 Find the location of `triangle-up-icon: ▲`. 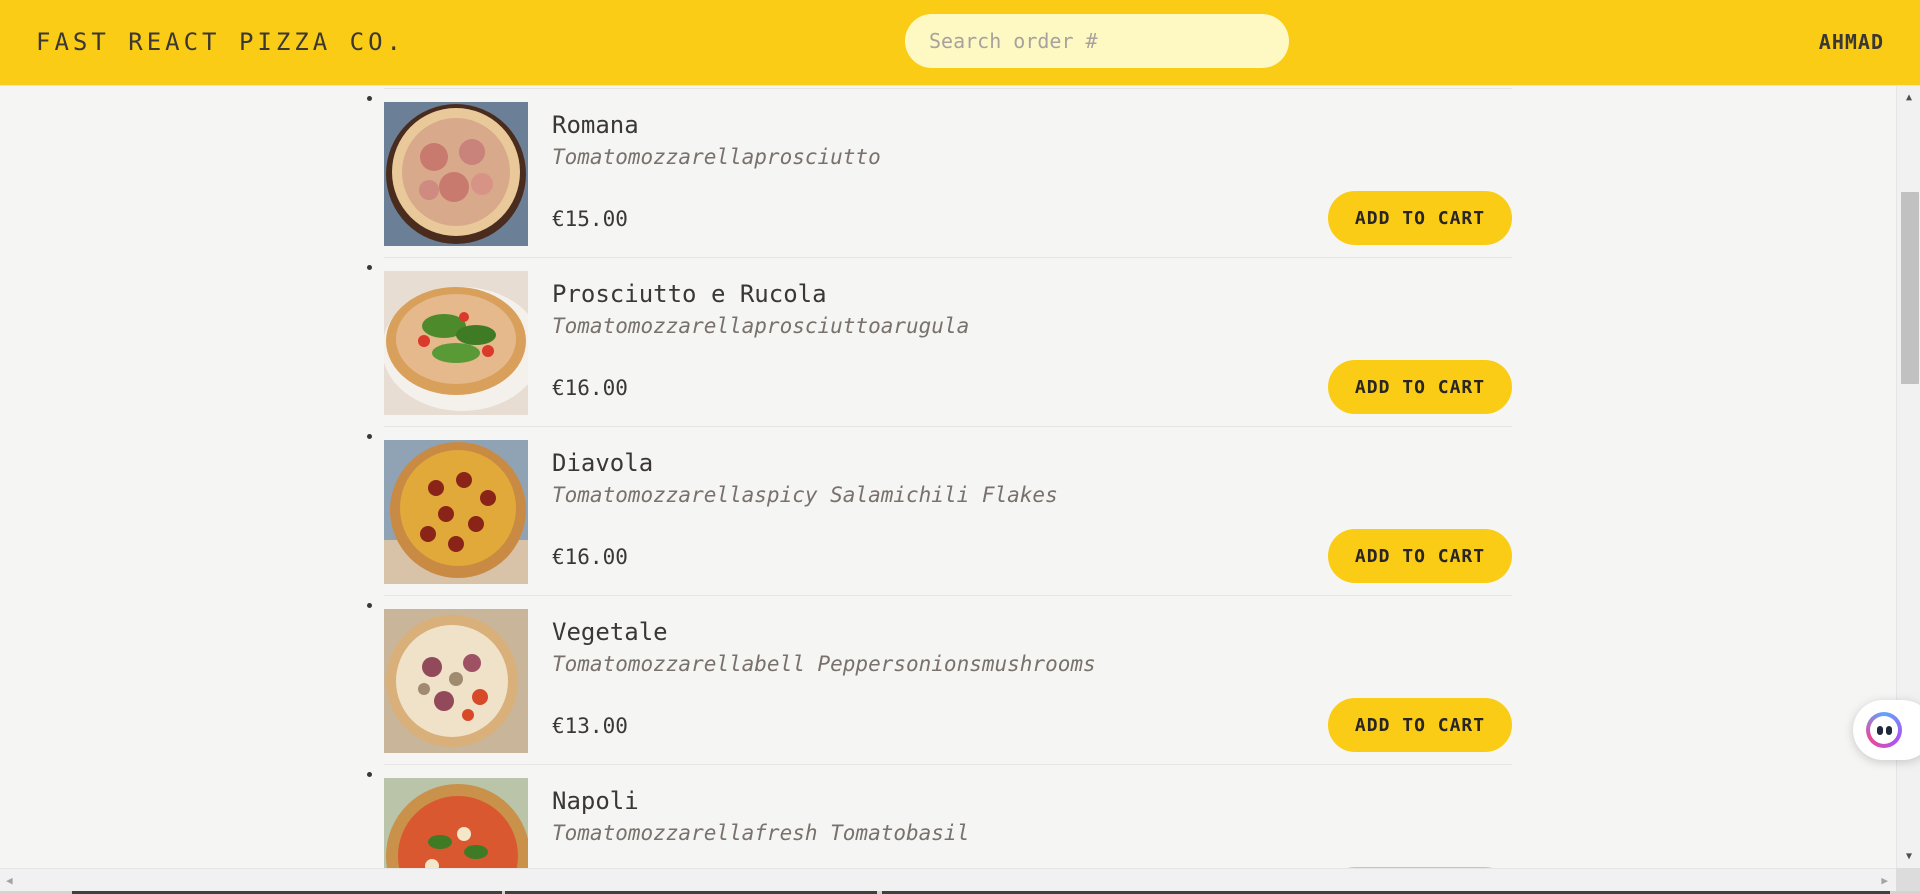

triangle-up-icon: ▲ is located at coordinates (1908, 97).